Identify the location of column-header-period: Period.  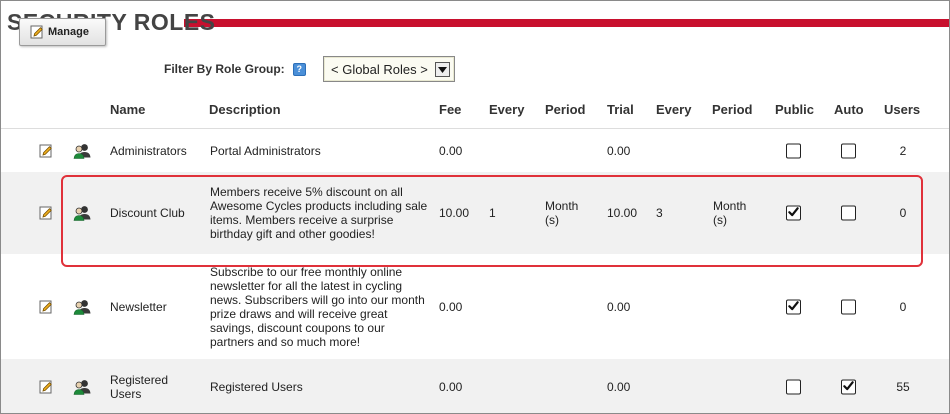
(565, 109).